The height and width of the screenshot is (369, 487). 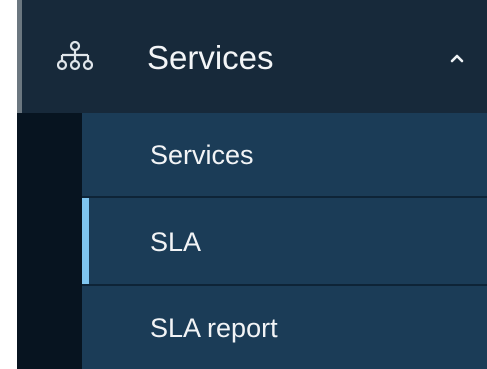 I want to click on submenu-gutter, so click(x=49, y=241).